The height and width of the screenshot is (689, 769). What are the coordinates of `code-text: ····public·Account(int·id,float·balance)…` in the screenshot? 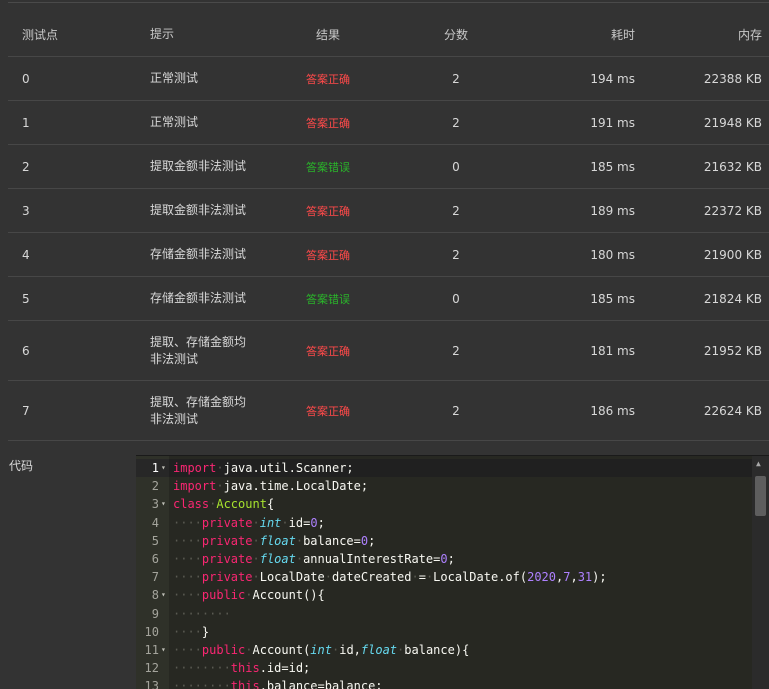 It's located at (321, 650).